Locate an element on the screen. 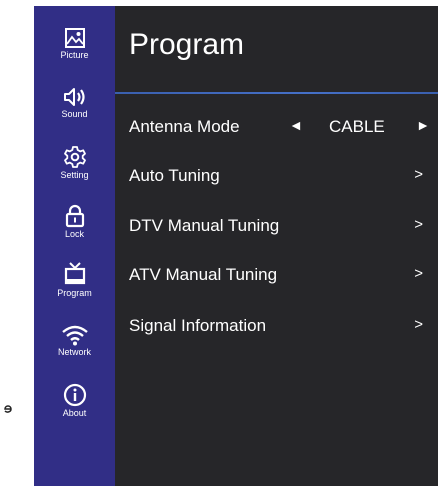 The height and width of the screenshot is (487, 445). antenna-mode-value: CABLE is located at coordinates (357, 126).